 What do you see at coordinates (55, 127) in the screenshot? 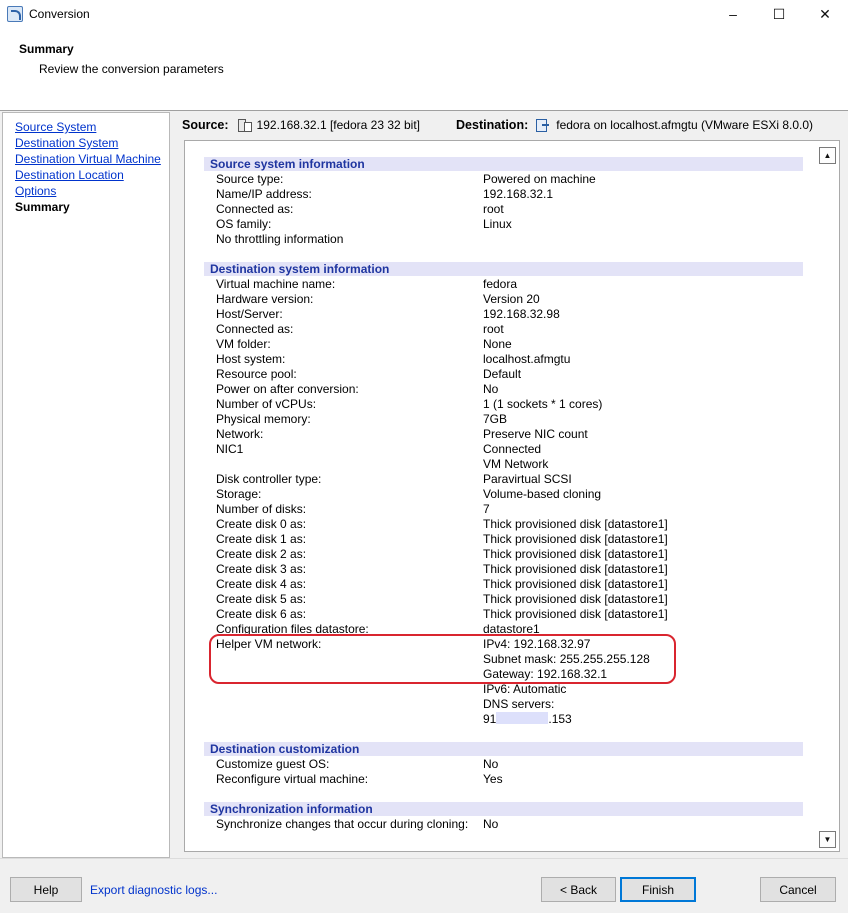
I see `nav-source-system: Source System` at bounding box center [55, 127].